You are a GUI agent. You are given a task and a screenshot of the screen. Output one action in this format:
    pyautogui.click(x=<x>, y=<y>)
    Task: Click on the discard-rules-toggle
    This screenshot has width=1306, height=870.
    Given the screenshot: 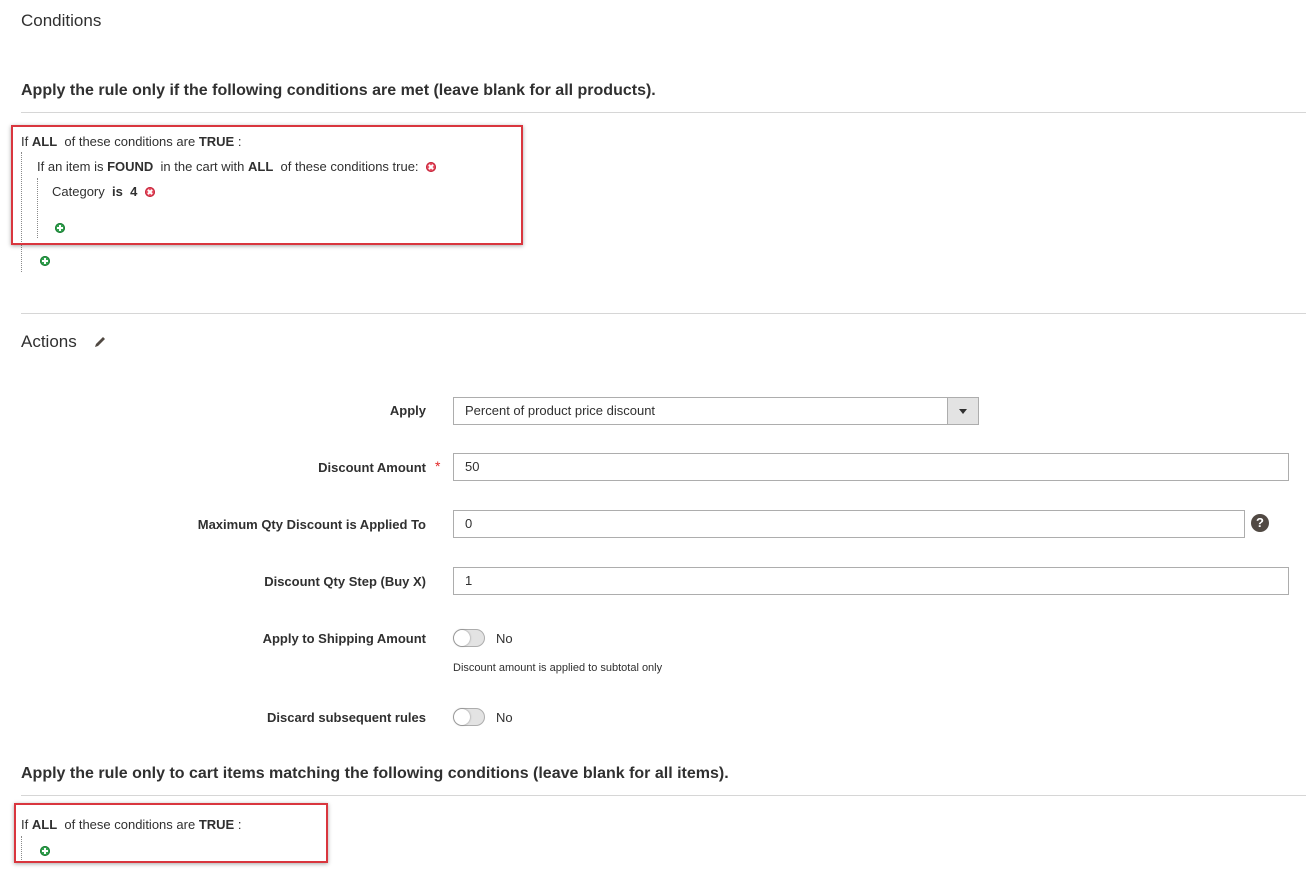 What is the action you would take?
    pyautogui.click(x=469, y=717)
    